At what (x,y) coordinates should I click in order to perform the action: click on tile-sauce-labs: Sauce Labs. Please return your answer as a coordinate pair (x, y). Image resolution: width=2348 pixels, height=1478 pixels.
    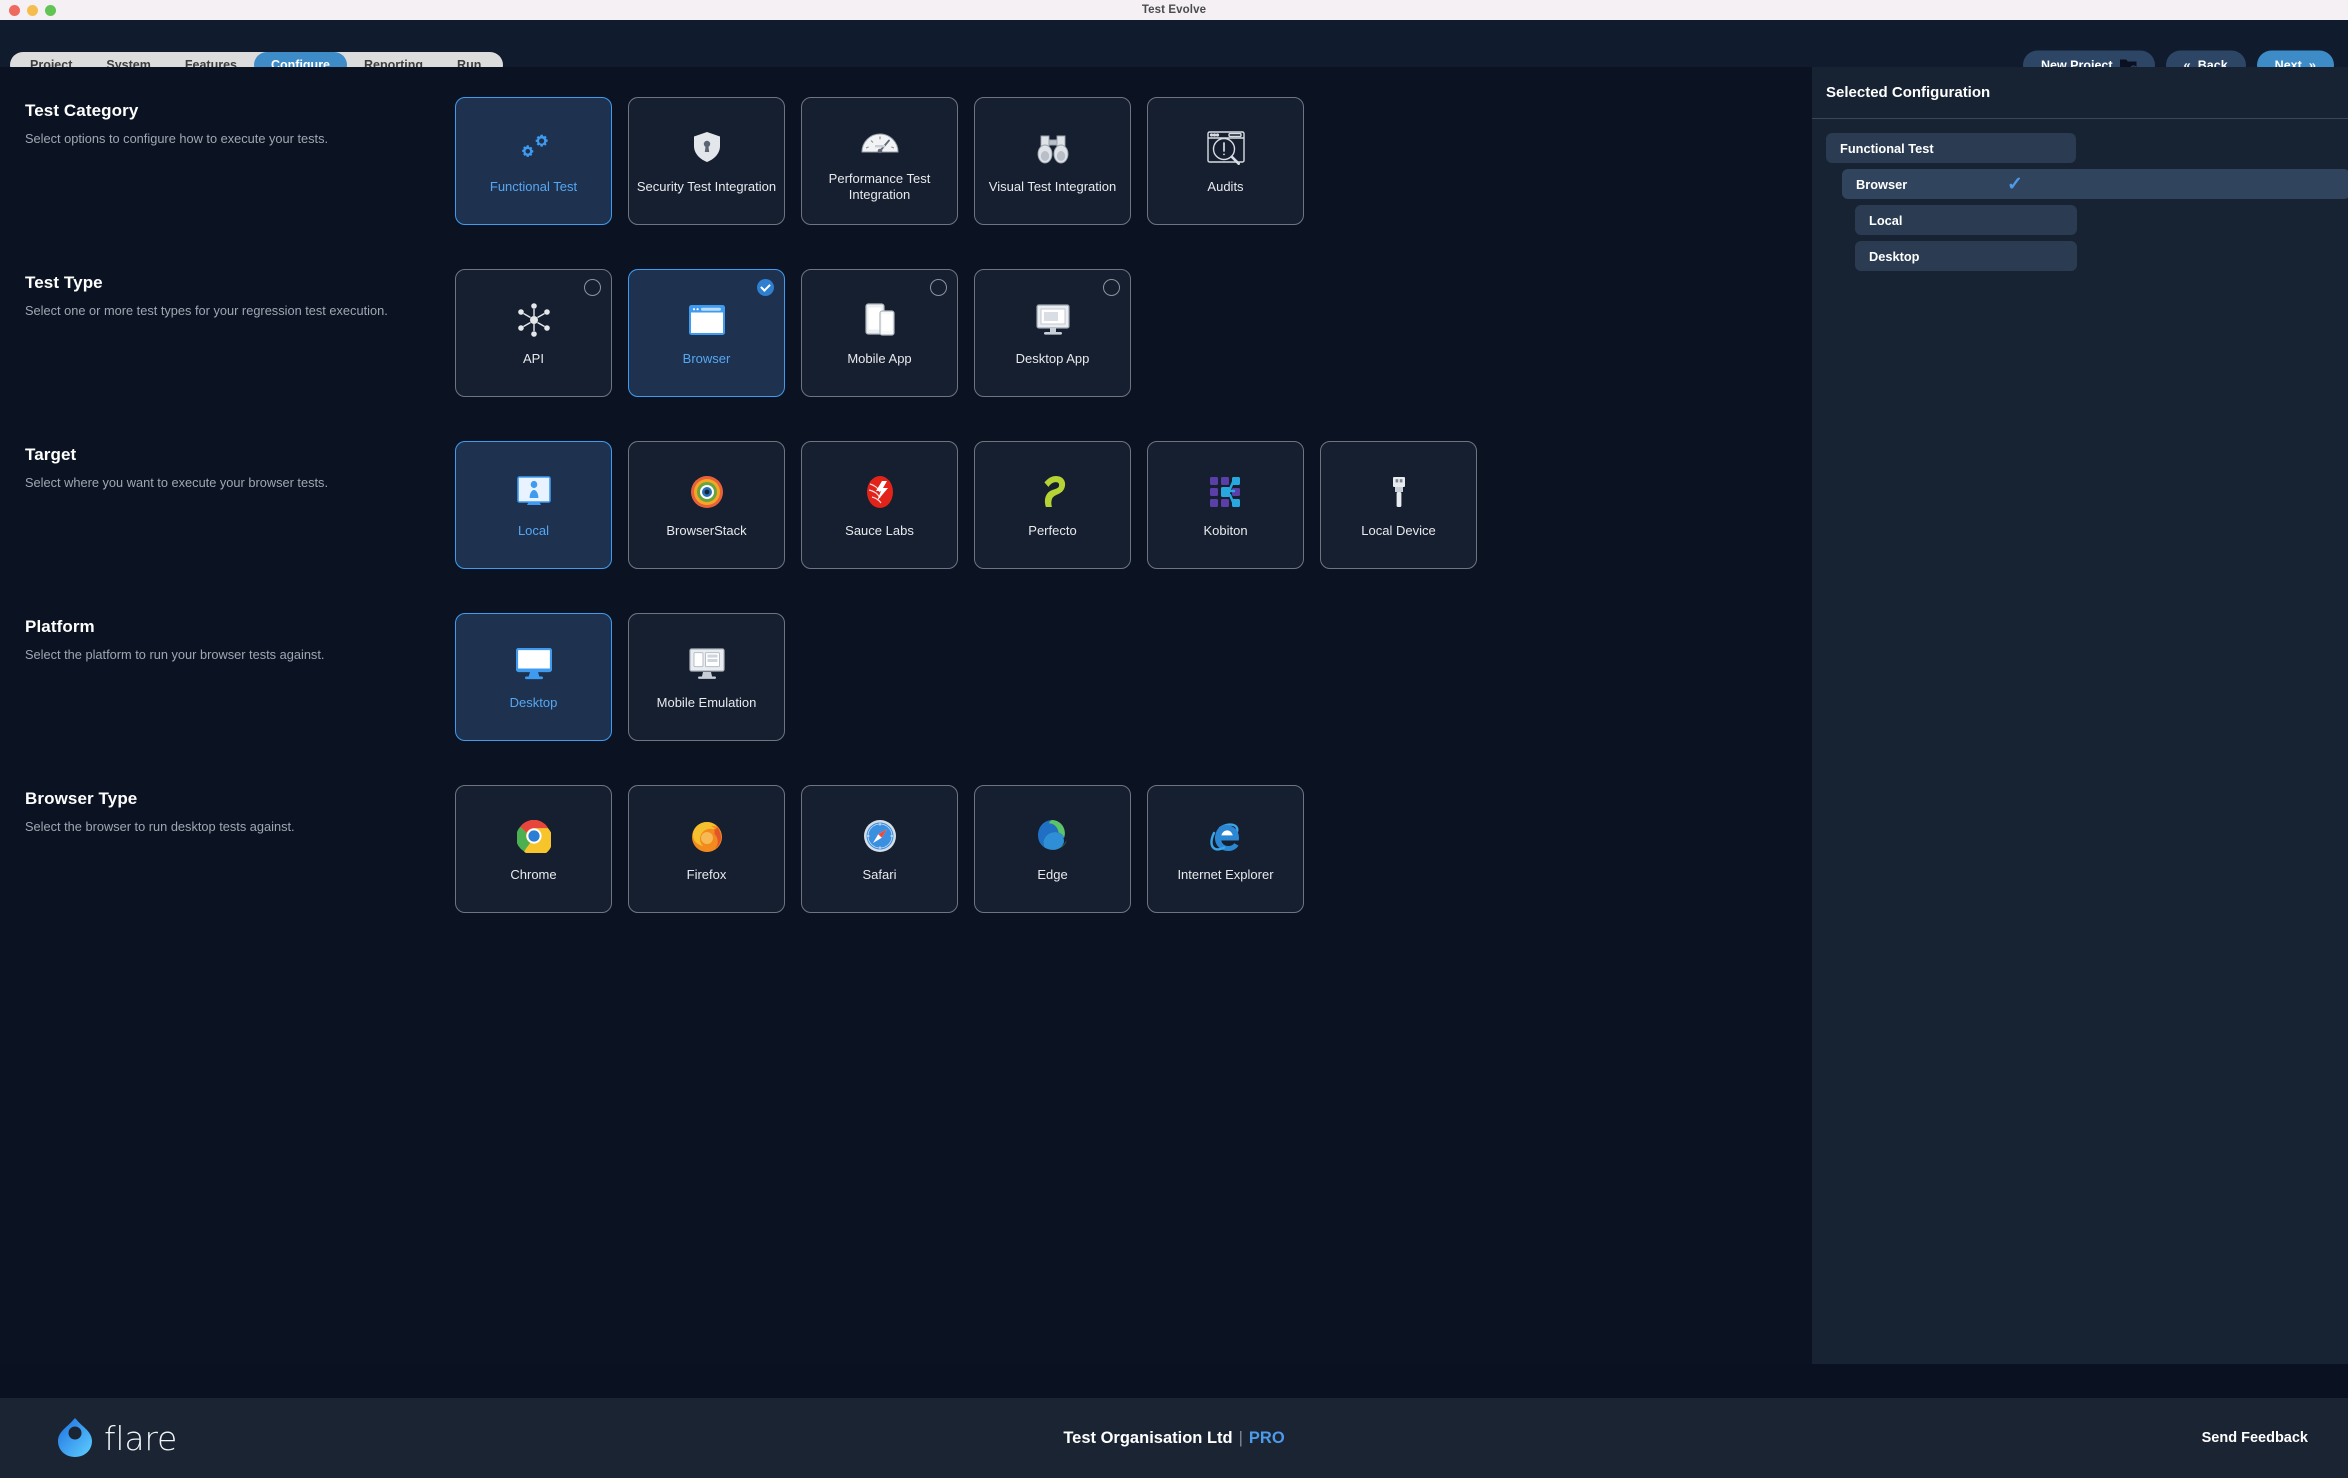
    Looking at the image, I should click on (879, 505).